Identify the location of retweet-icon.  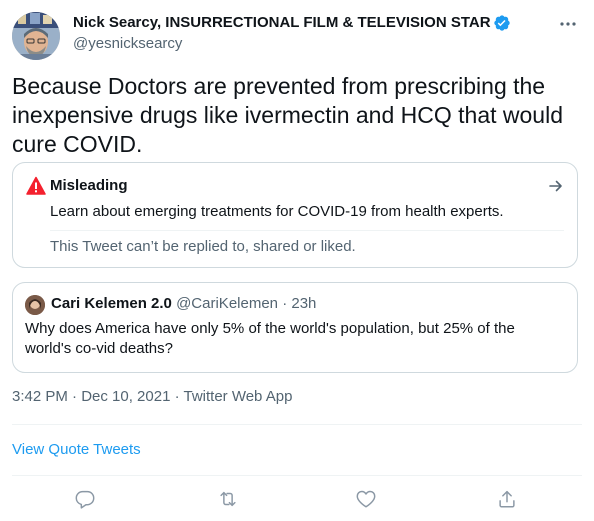
(228, 499).